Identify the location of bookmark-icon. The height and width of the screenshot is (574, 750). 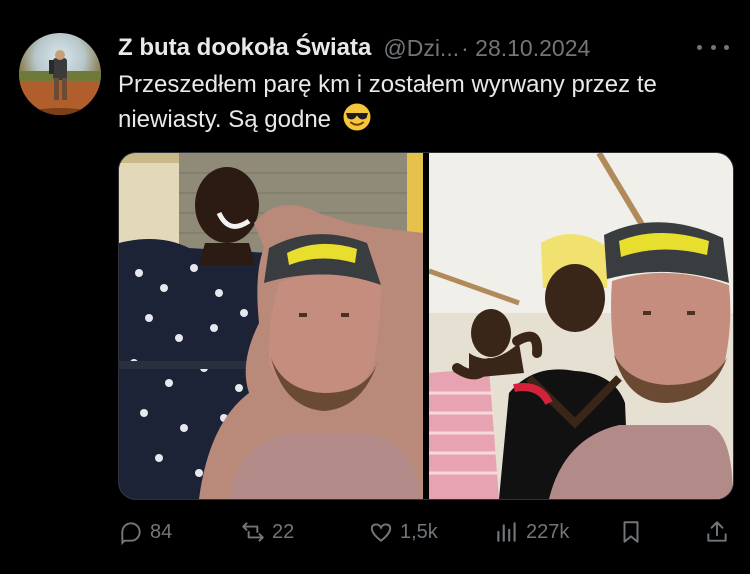
(631, 532).